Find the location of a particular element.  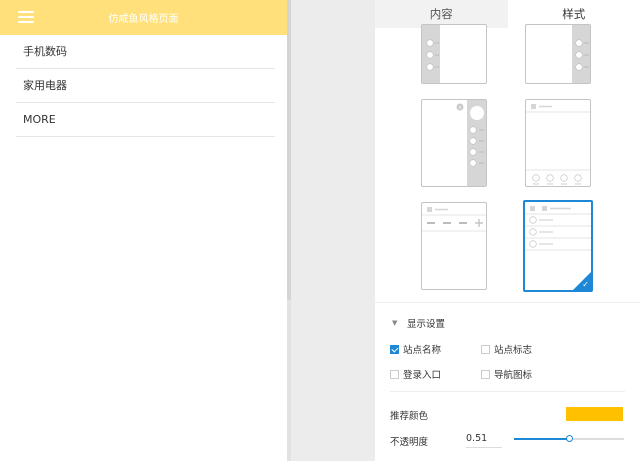

opacity-slider is located at coordinates (569, 438).